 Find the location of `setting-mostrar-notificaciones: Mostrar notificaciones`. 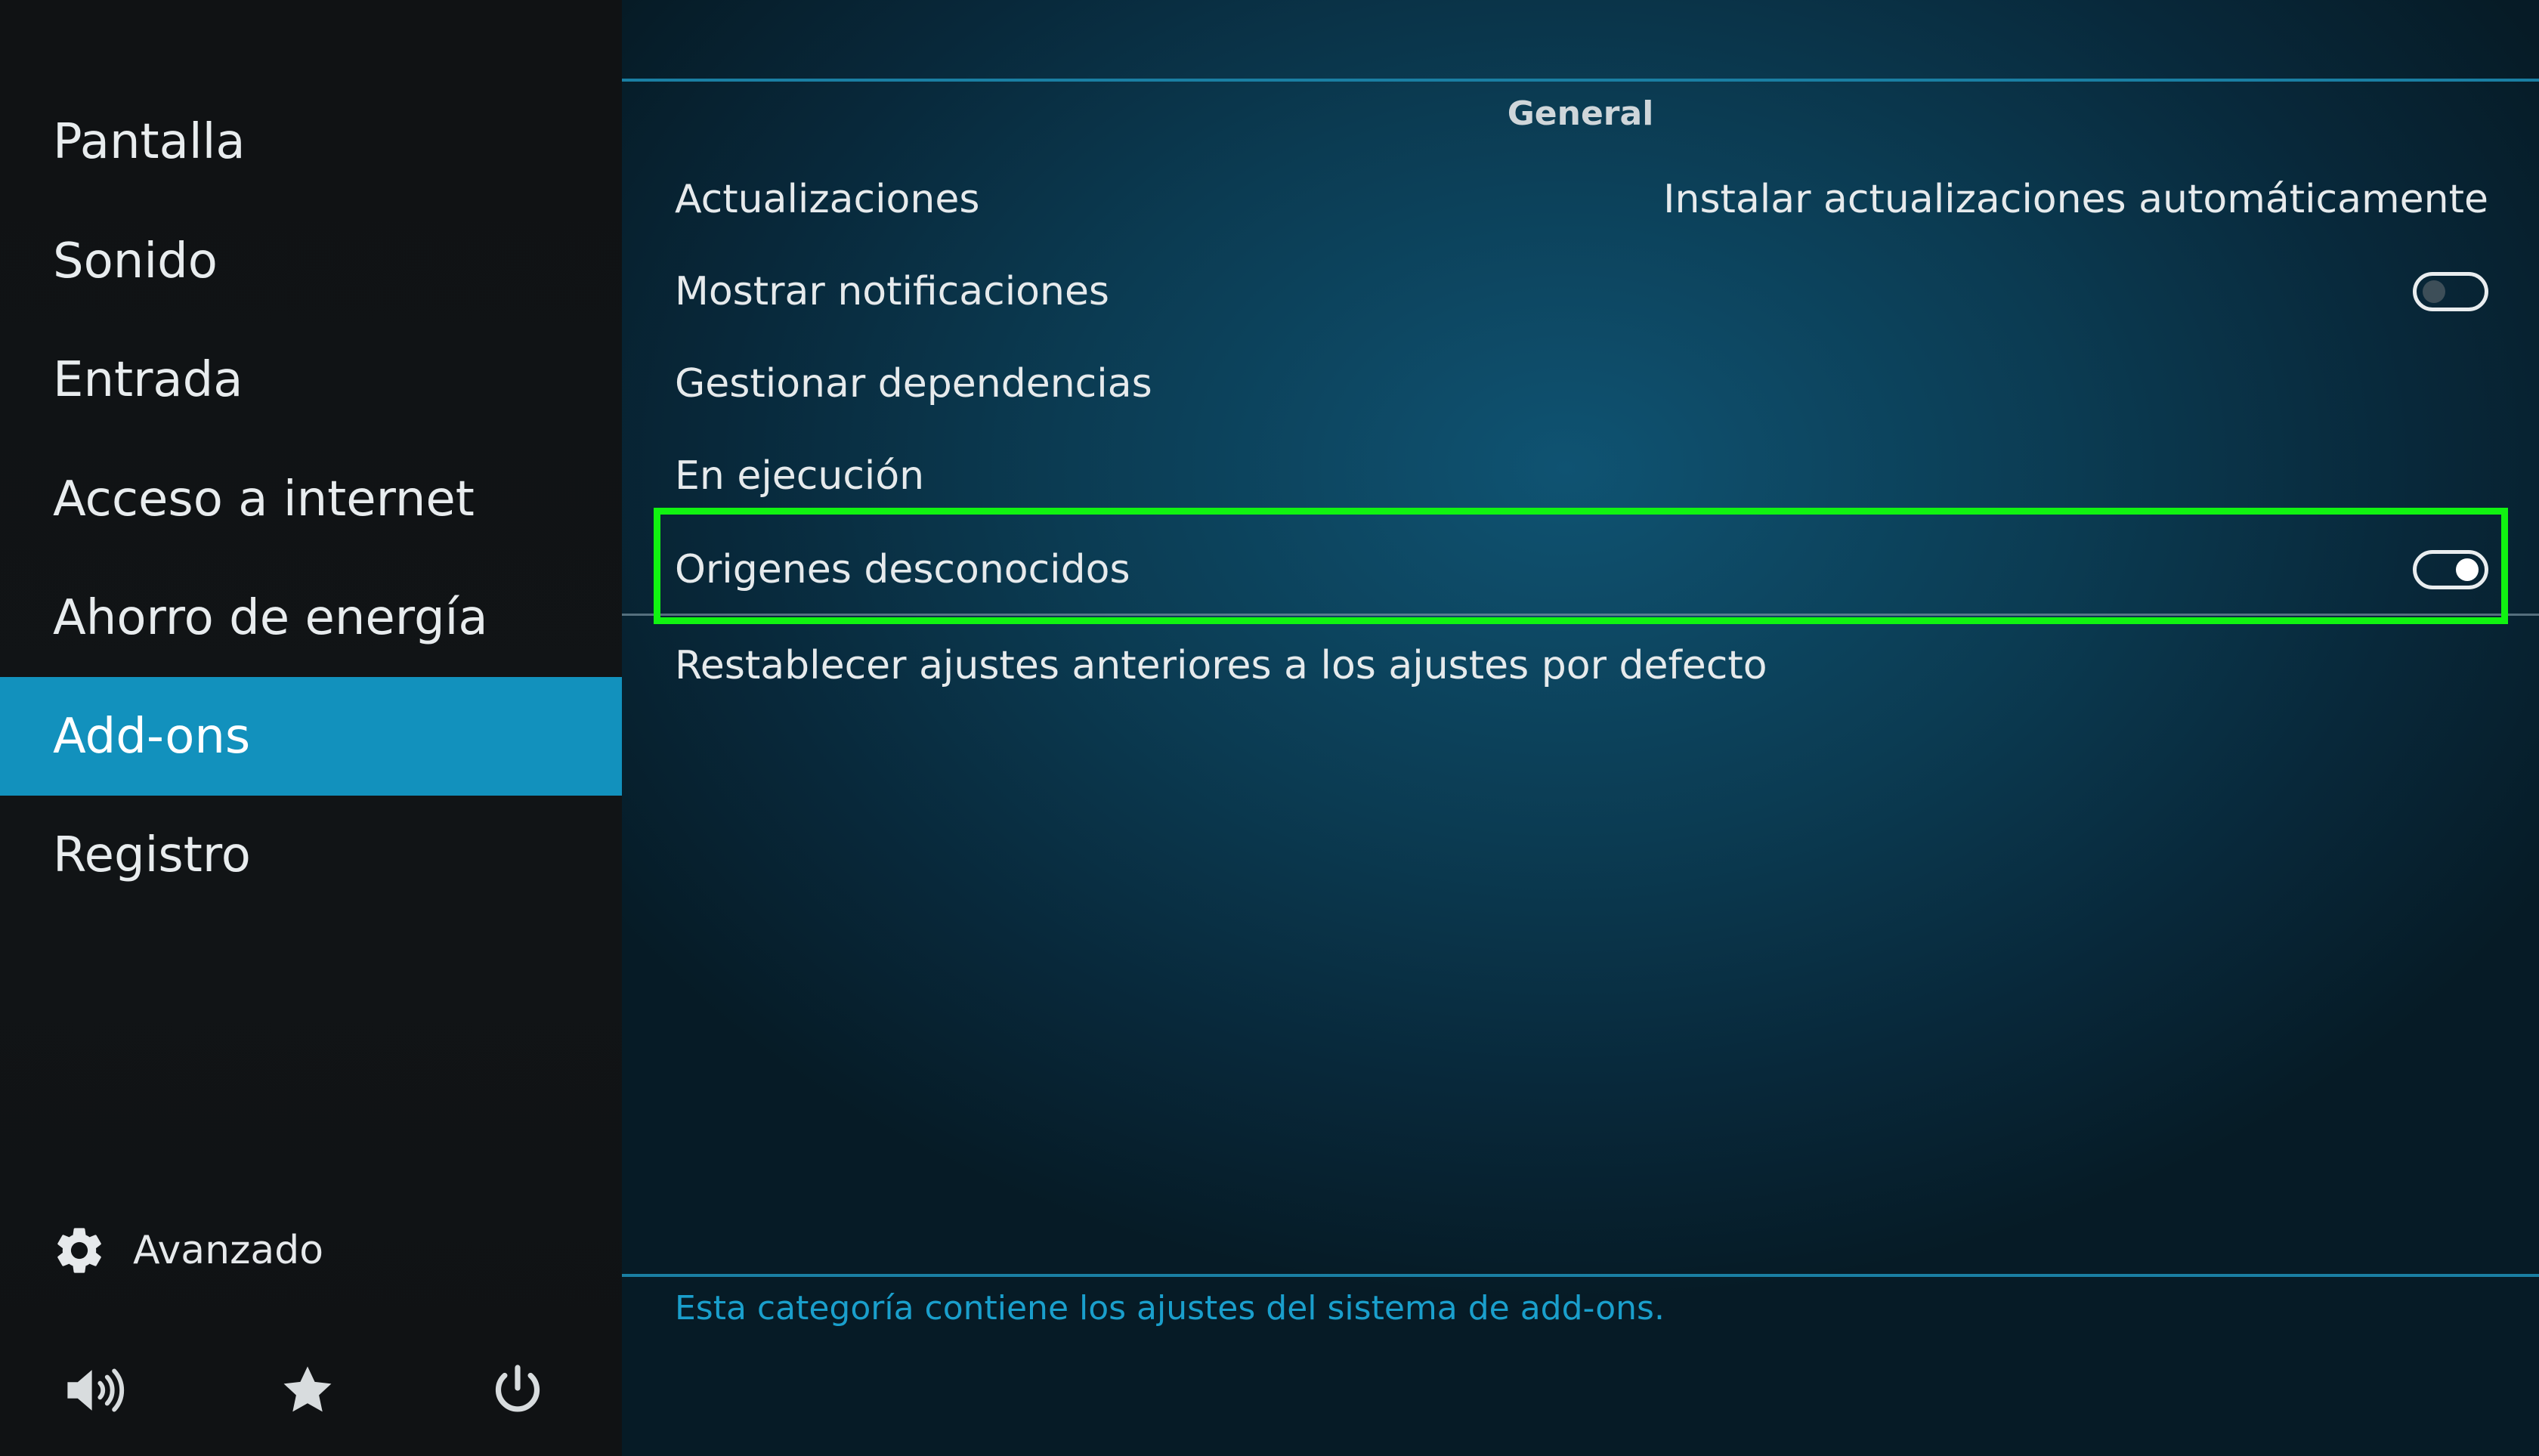

setting-mostrar-notificaciones: Mostrar notificaciones is located at coordinates (1581, 291).